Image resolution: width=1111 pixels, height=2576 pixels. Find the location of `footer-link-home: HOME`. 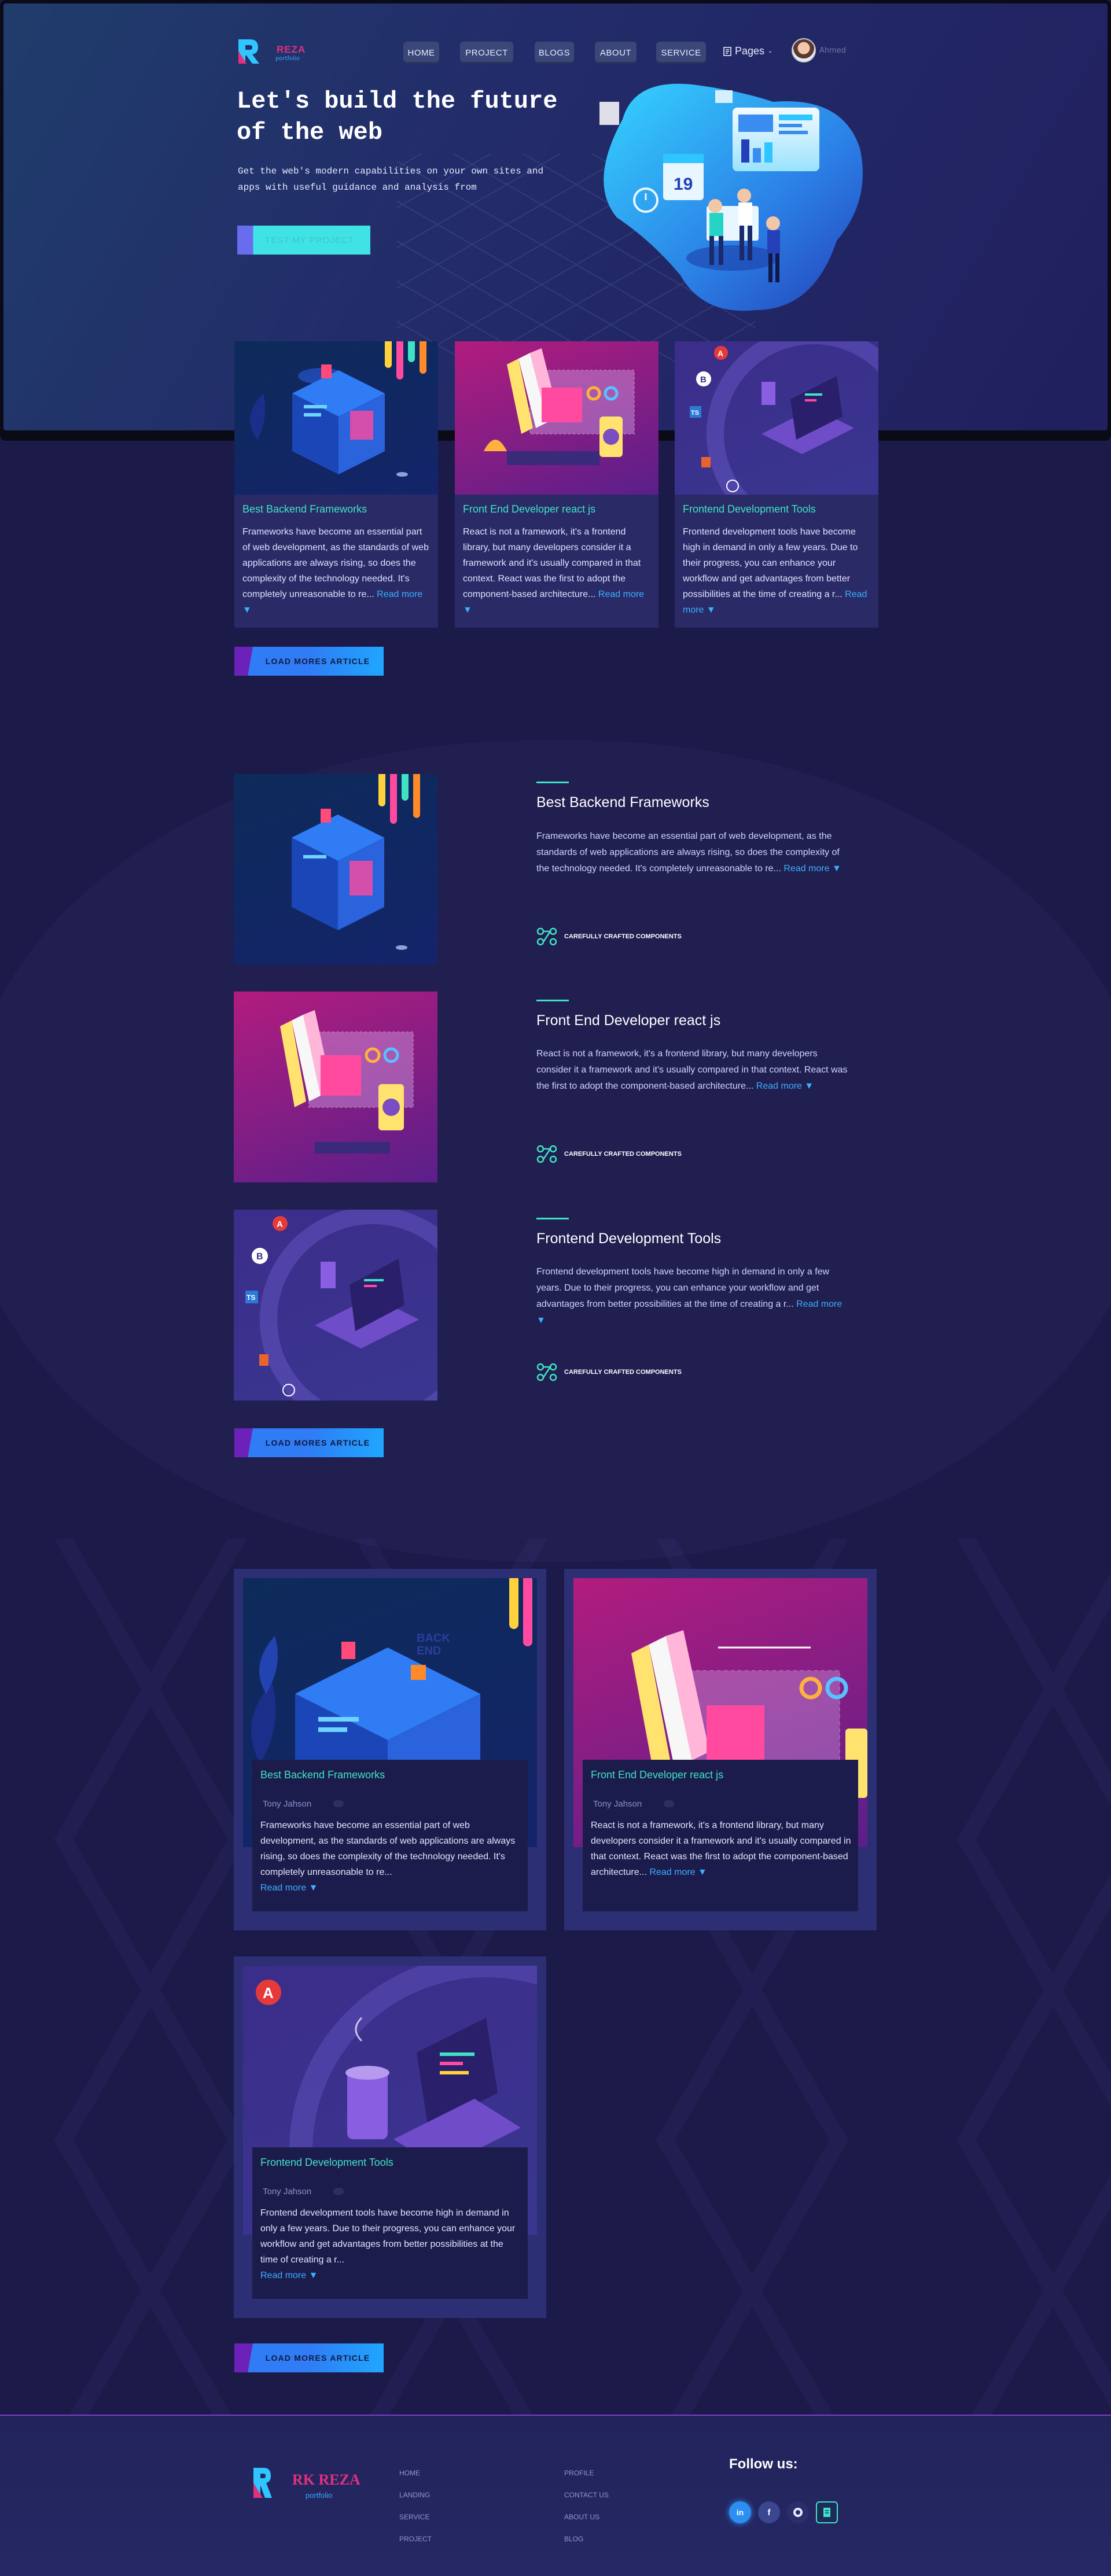

footer-link-home: HOME is located at coordinates (409, 2473).